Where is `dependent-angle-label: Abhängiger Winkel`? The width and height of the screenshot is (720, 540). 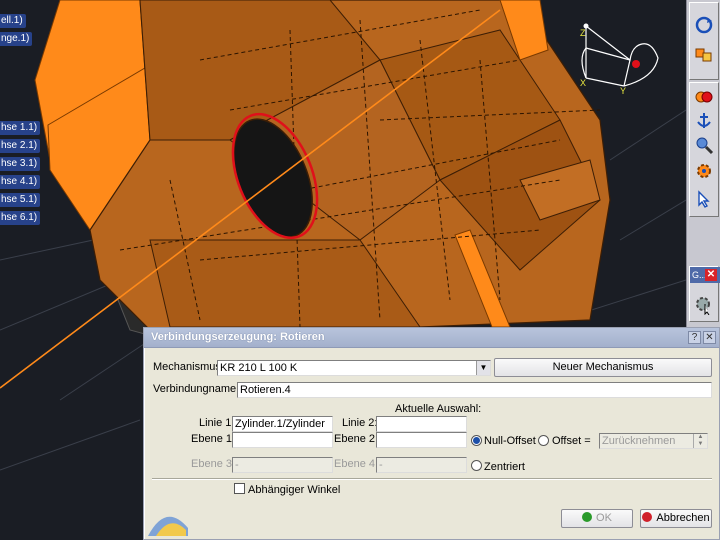
dependent-angle-label: Abhängiger Winkel is located at coordinates (294, 490).